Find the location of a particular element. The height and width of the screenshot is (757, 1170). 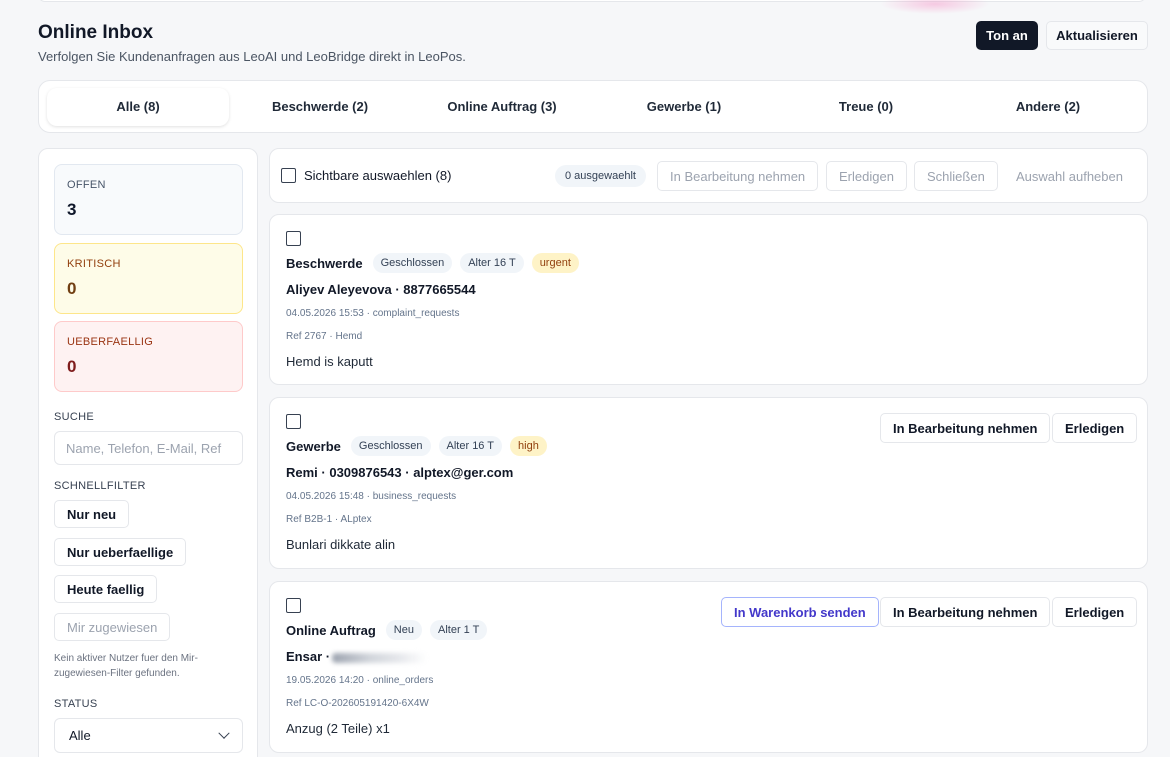

card-type: Online Auftrag is located at coordinates (331, 630).